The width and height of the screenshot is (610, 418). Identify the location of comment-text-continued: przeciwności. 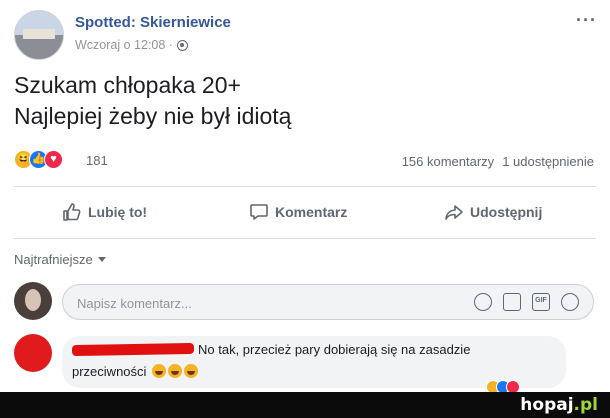
(135, 371).